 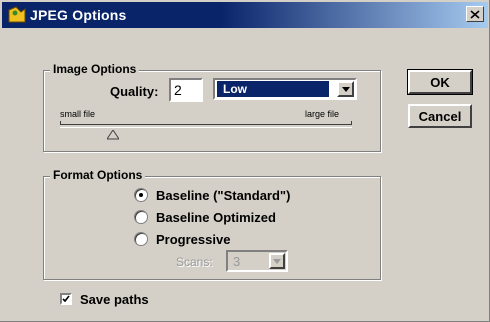 I want to click on close-button, so click(x=475, y=14).